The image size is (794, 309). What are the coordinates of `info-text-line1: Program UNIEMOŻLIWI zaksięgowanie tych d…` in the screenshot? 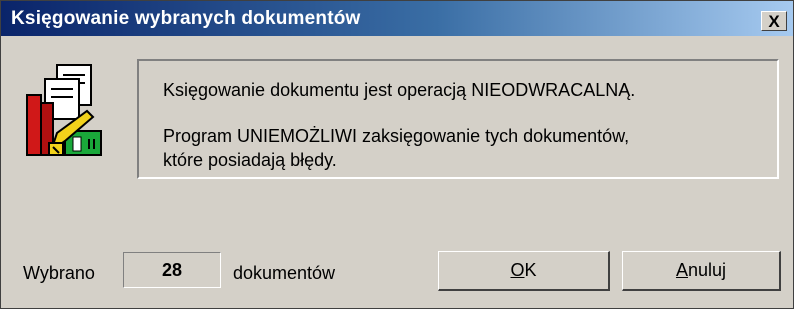 It's located at (396, 136).